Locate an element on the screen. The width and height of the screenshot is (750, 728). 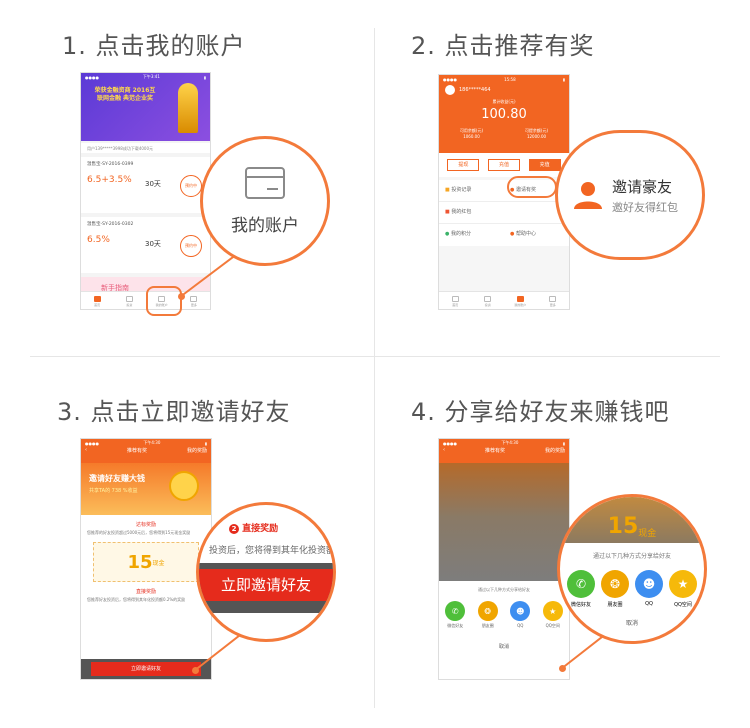
zoom-share-moments: ❂ 朋友圈 is located at coordinates (615, 589).